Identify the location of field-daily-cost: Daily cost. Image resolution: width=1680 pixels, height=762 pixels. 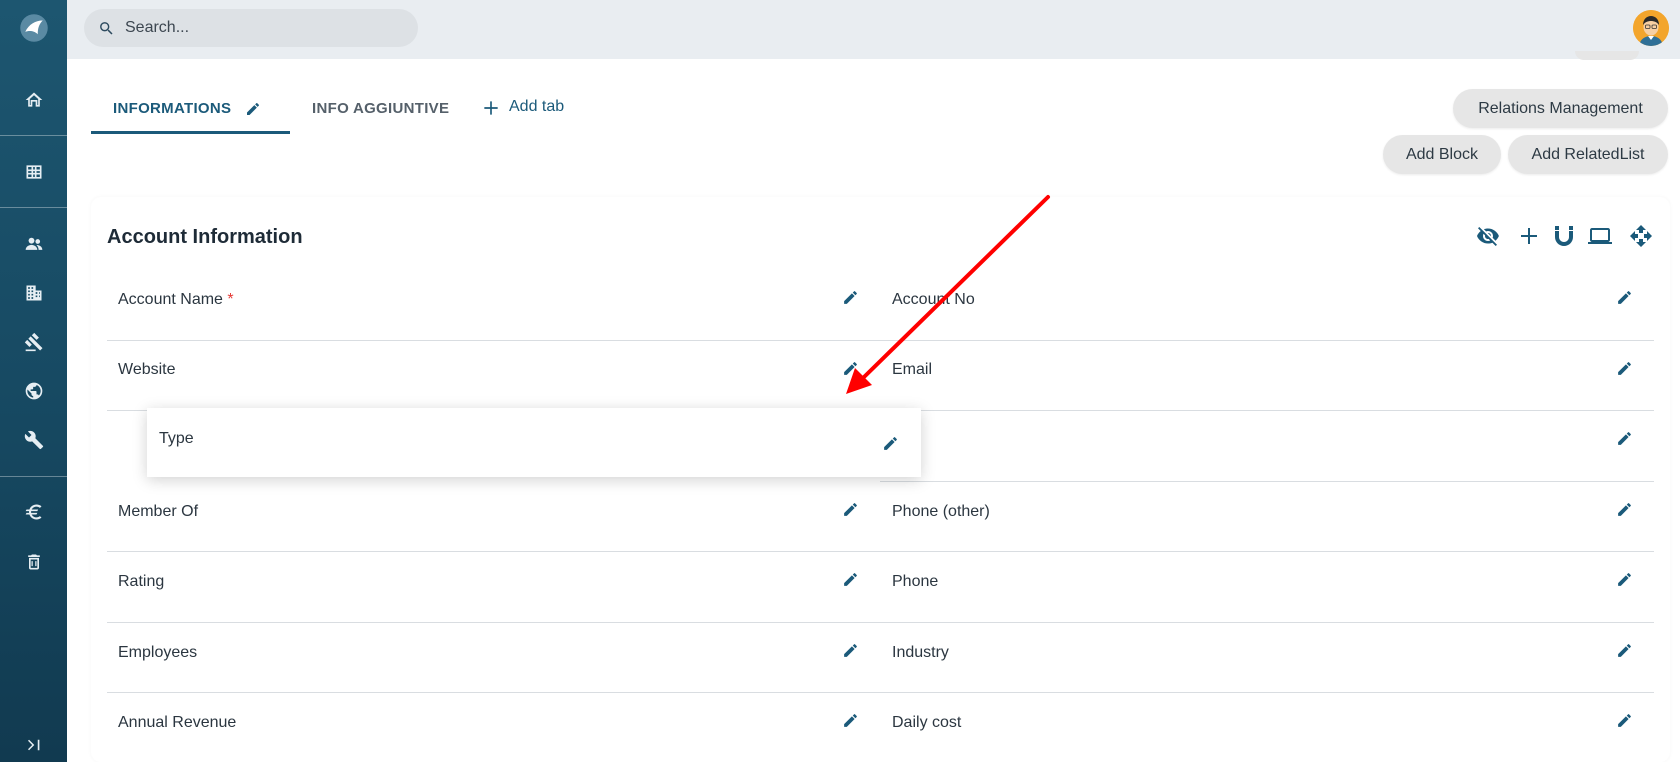
(926, 723).